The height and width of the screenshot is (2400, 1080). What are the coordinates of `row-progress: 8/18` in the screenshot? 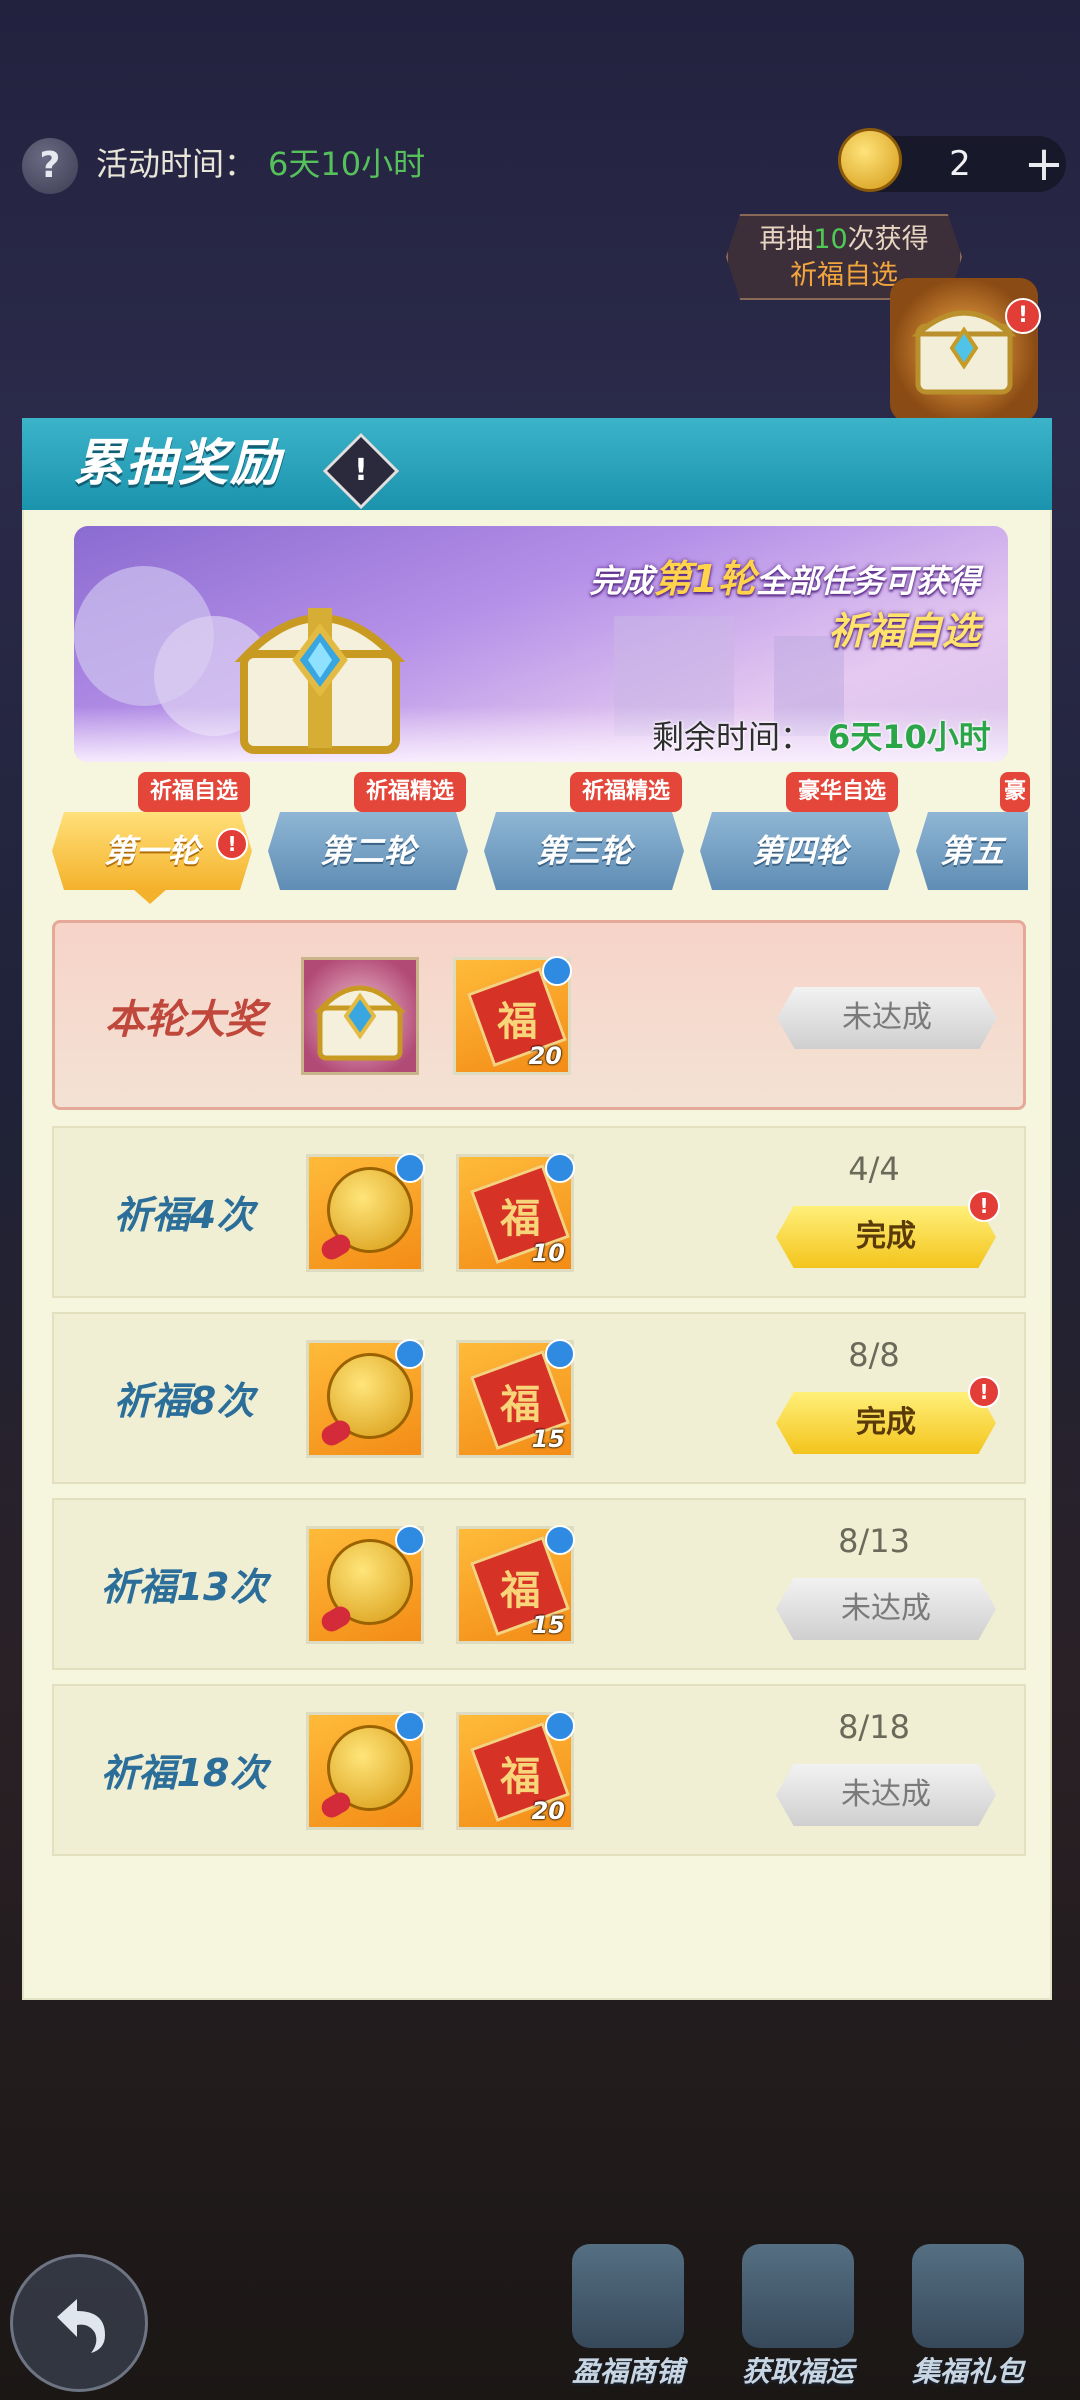 It's located at (874, 1727).